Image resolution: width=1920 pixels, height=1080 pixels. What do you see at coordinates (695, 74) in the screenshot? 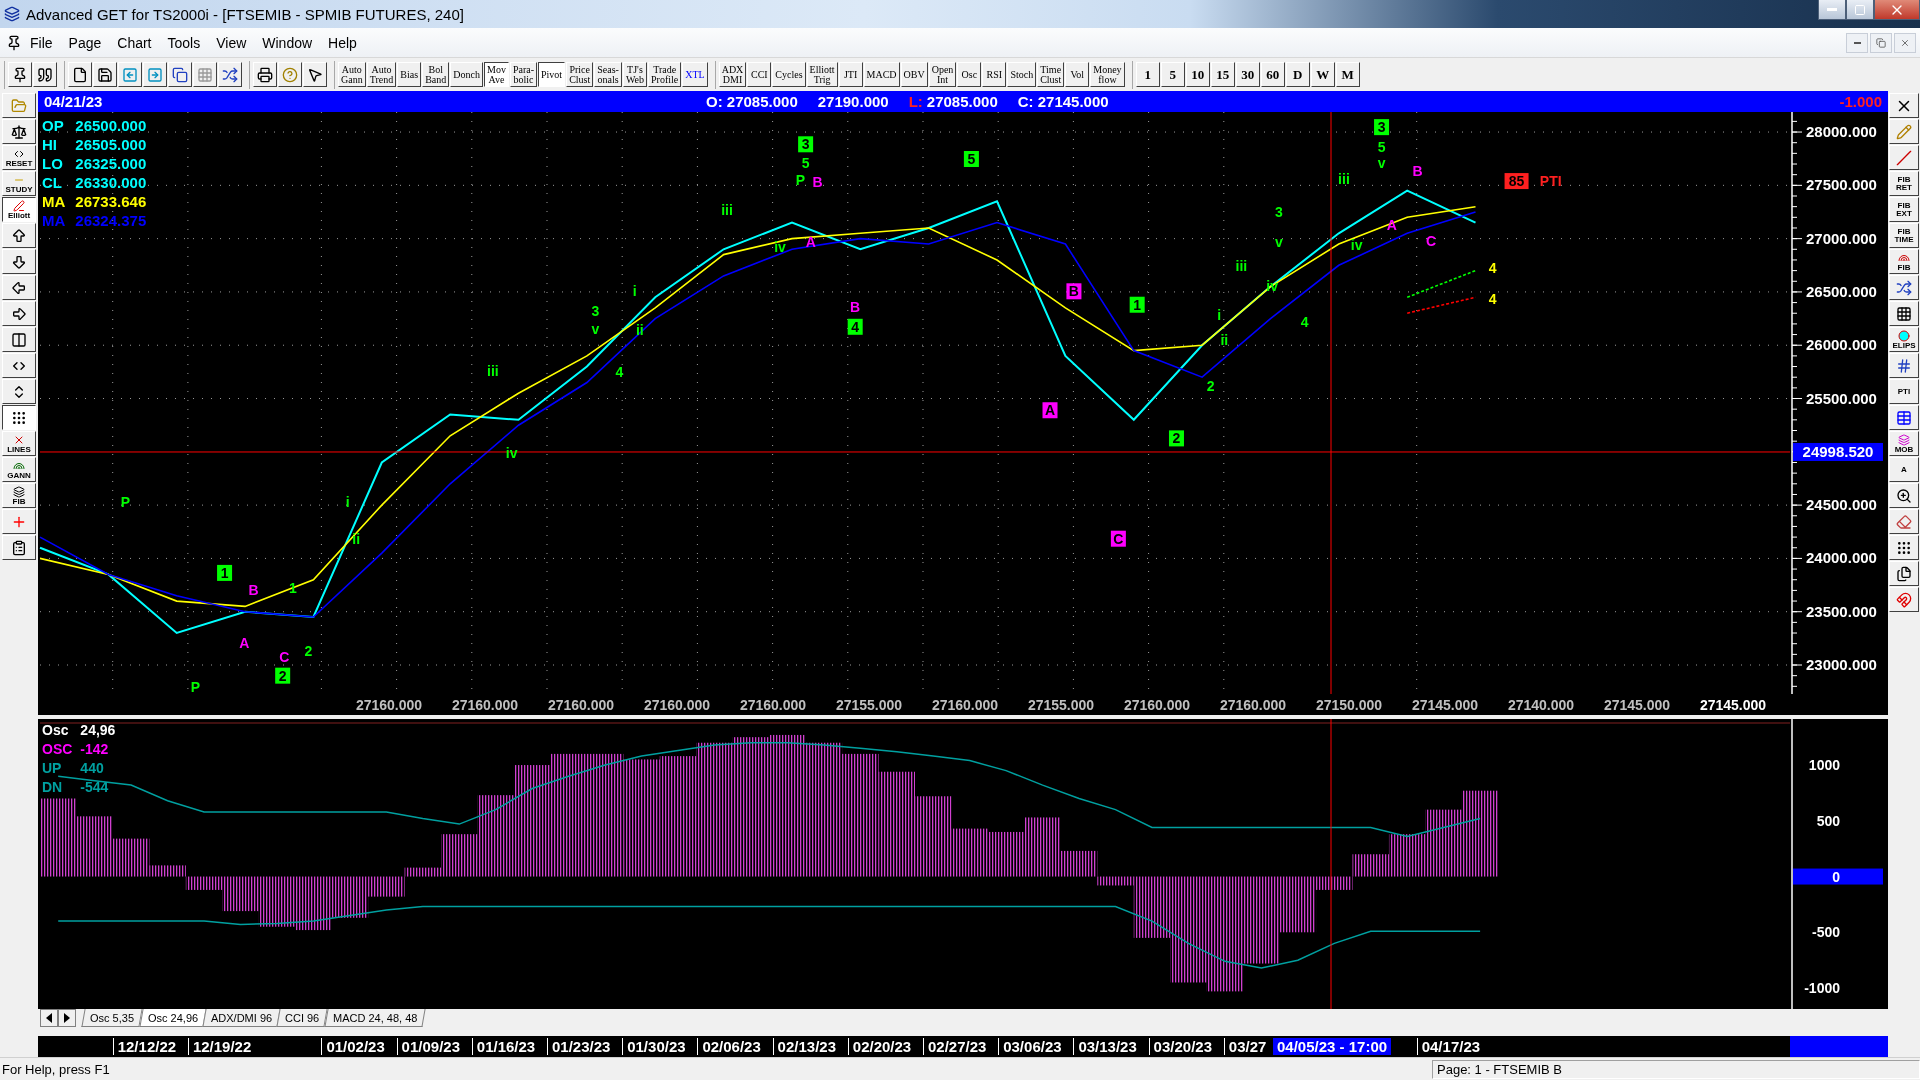
I see `overlay-button: XTL` at bounding box center [695, 74].